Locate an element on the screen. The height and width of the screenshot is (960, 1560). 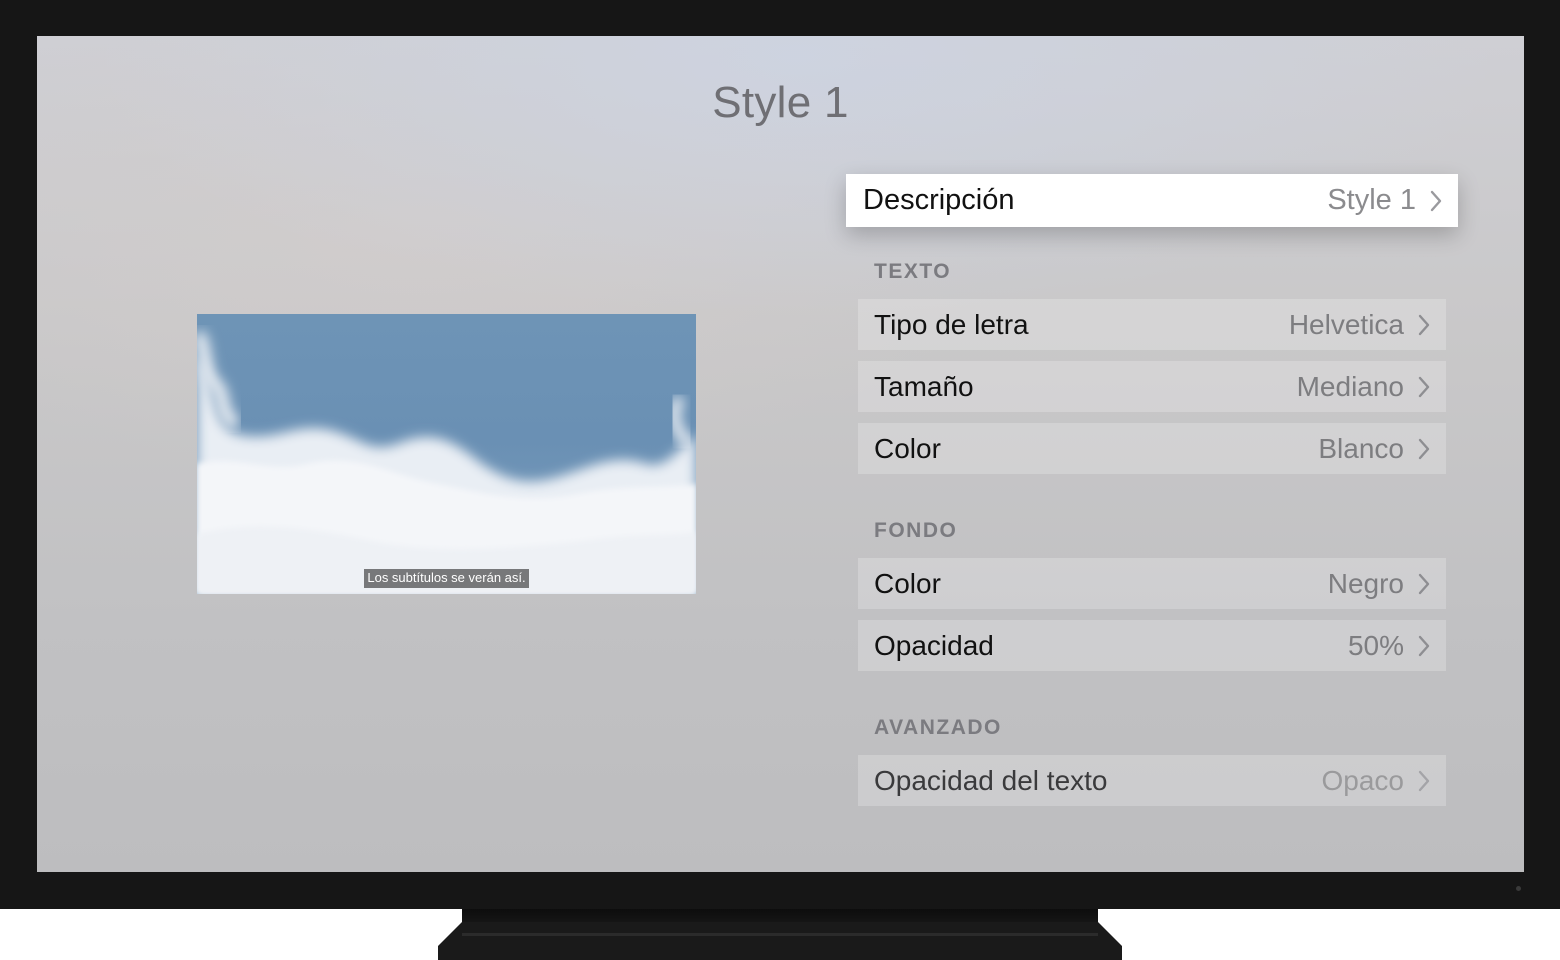
row-font-label: Tipo de letra is located at coordinates (951, 324).